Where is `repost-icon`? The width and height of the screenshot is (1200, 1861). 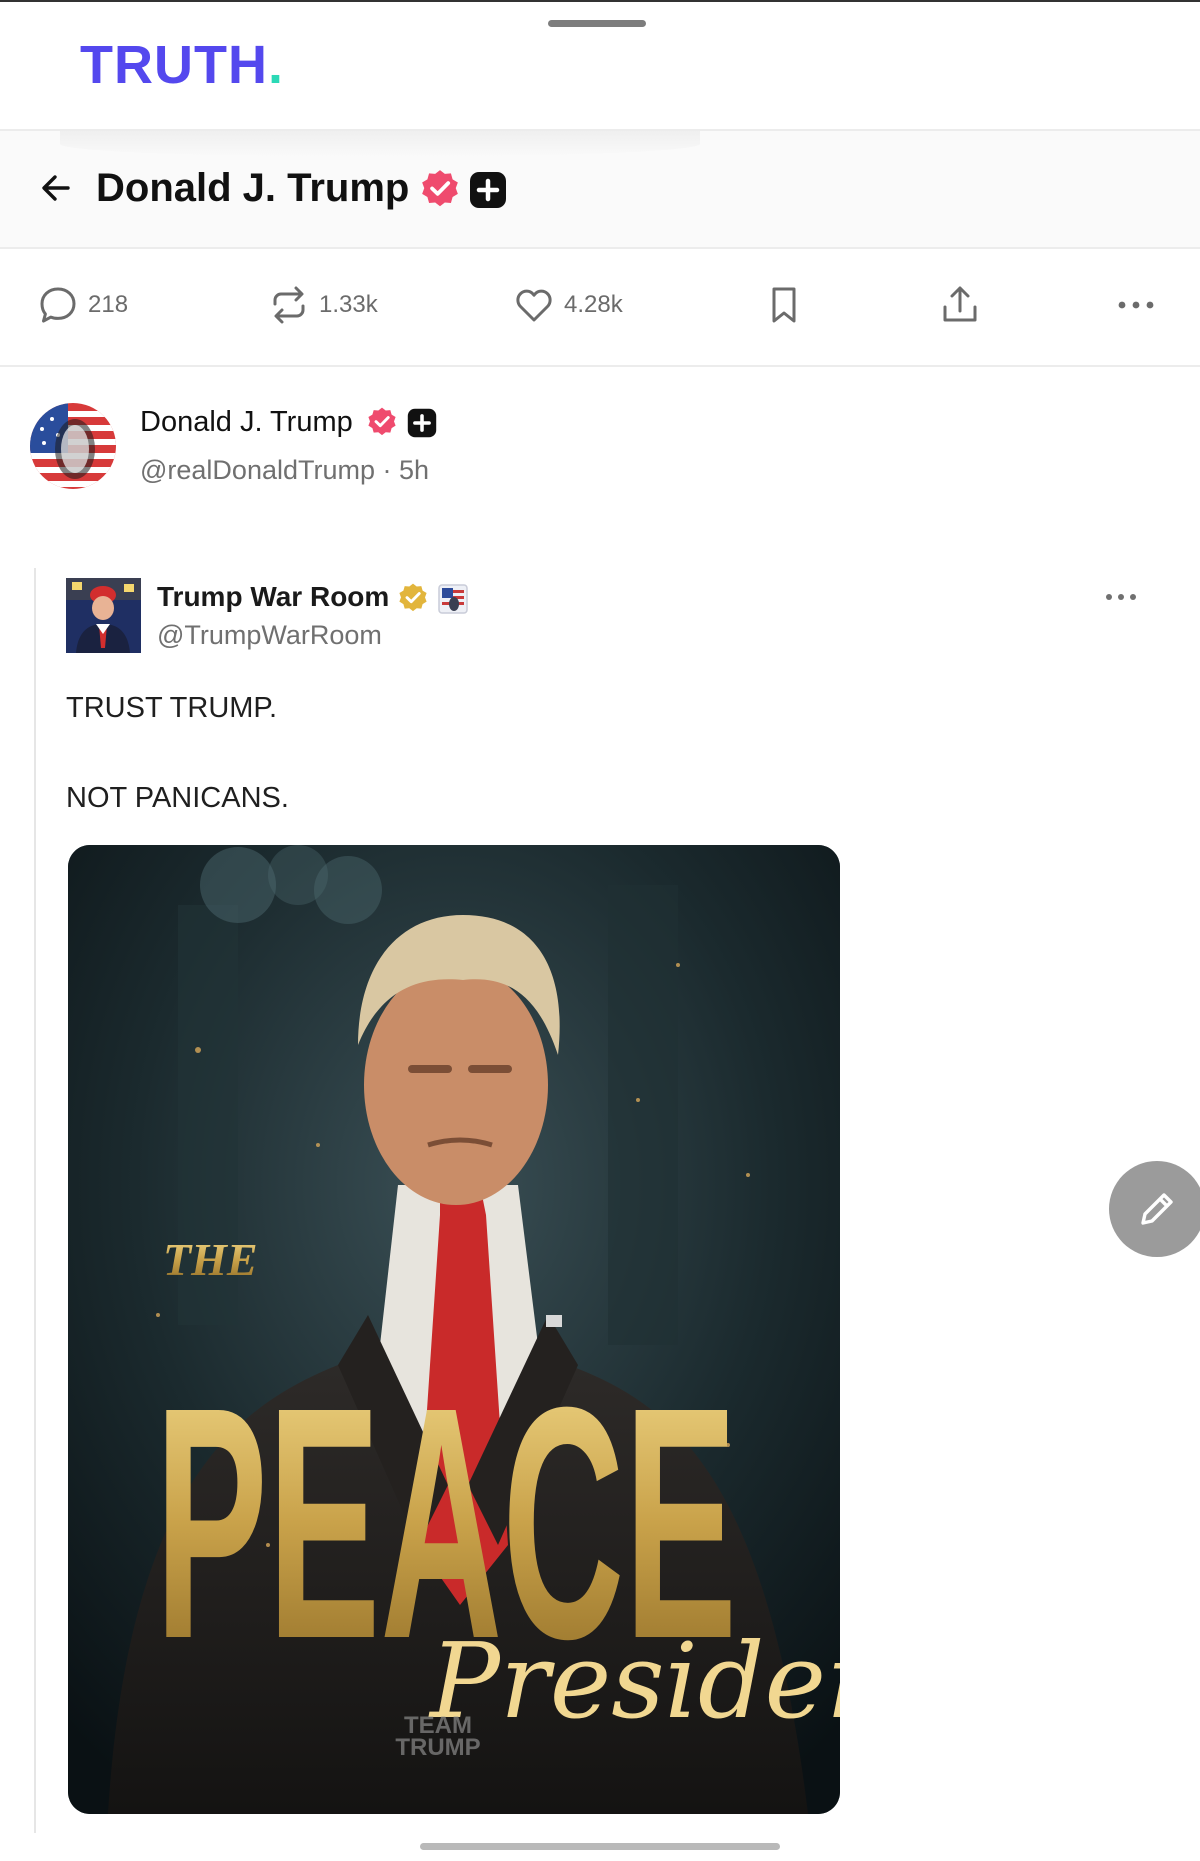 repost-icon is located at coordinates (289, 305).